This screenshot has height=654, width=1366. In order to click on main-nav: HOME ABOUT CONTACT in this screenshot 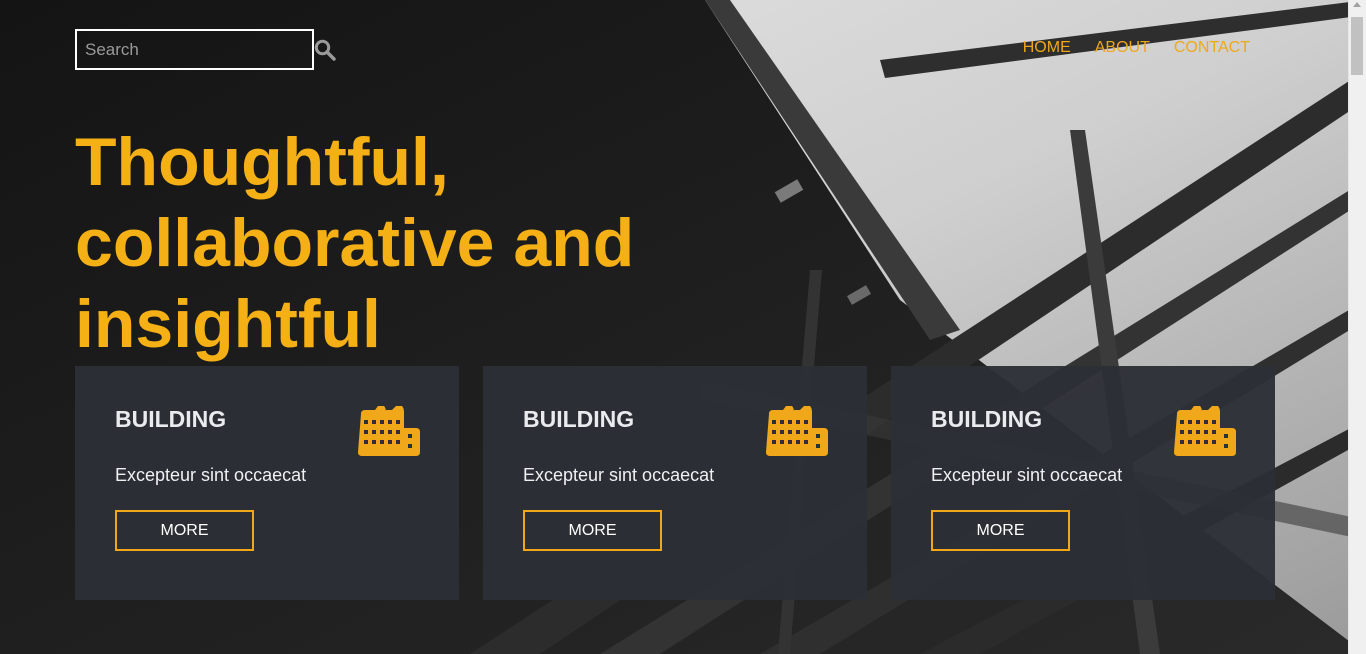, I will do `click(1136, 48)`.